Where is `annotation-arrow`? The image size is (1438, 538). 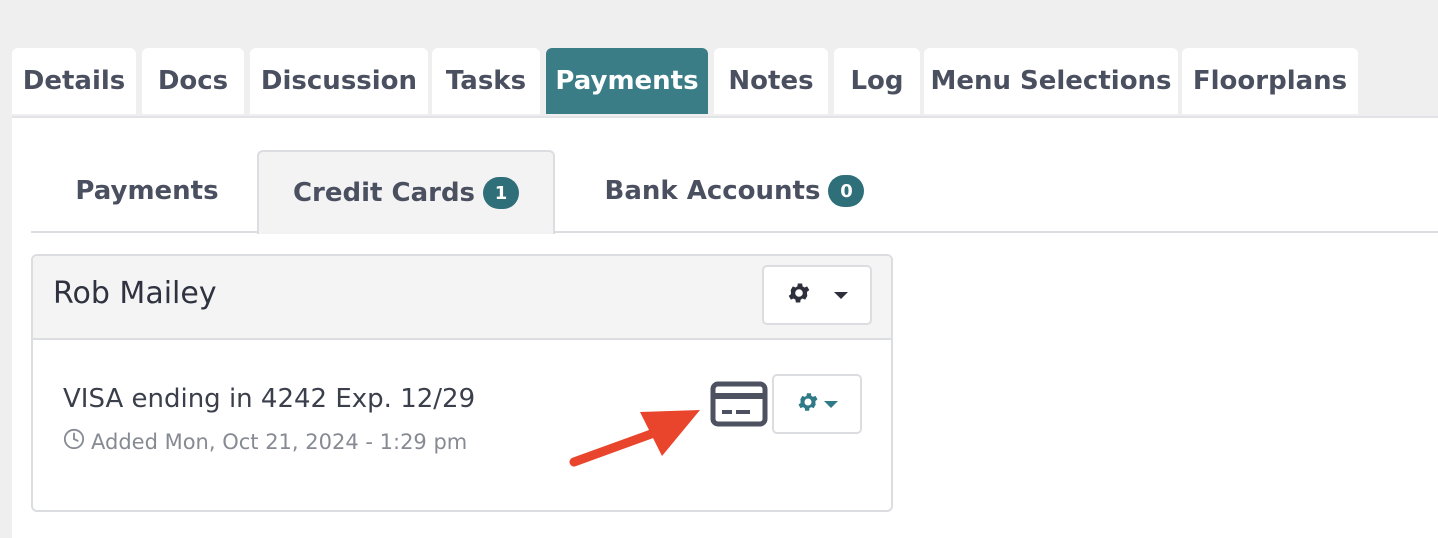 annotation-arrow is located at coordinates (634, 438).